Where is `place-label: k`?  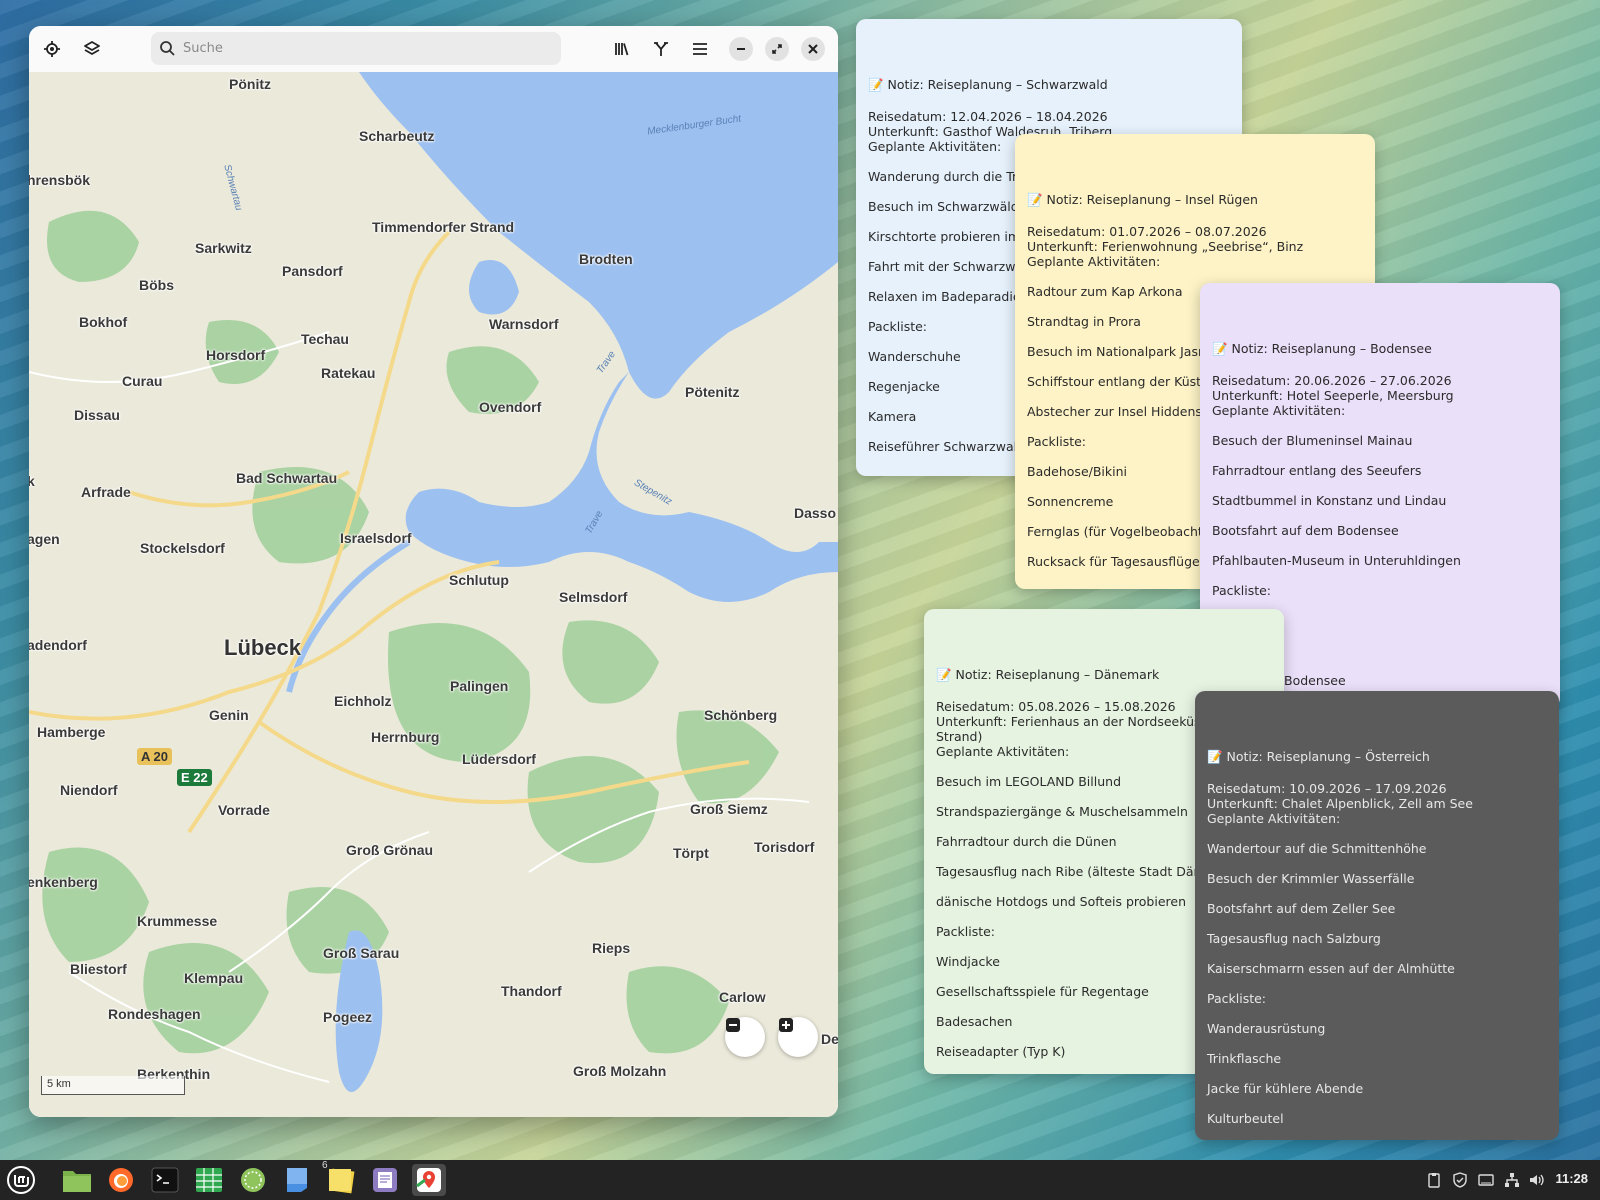
place-label: k is located at coordinates (32, 481).